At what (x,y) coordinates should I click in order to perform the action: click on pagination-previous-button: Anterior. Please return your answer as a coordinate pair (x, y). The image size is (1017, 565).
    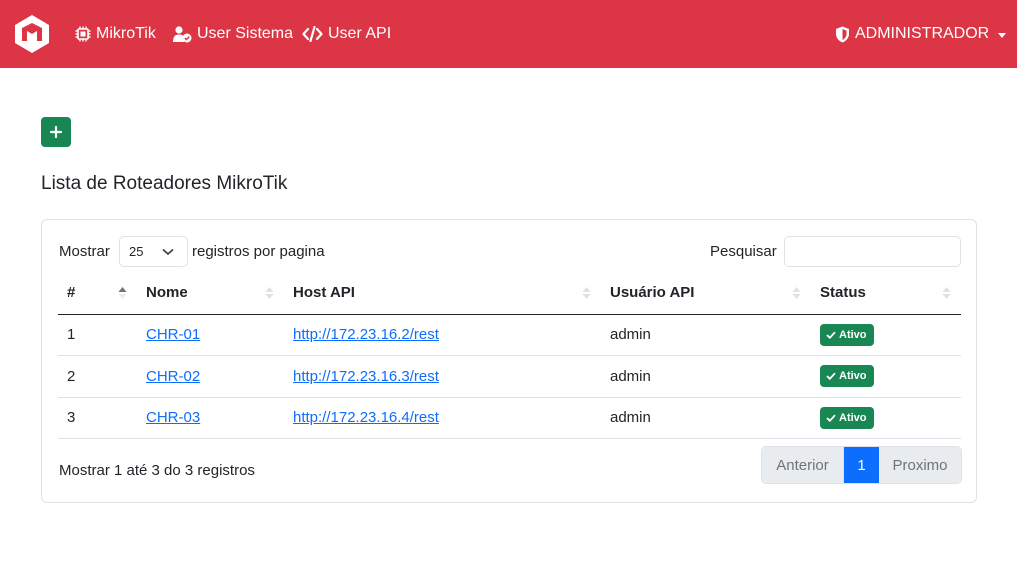
    Looking at the image, I should click on (803, 465).